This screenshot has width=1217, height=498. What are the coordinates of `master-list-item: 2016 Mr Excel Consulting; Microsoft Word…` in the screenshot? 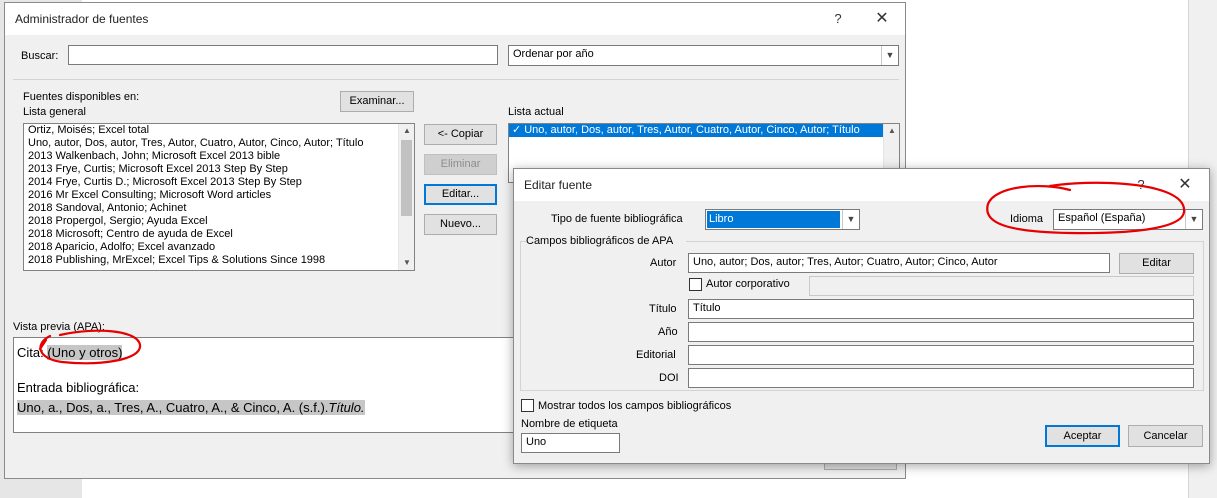 It's located at (219, 195).